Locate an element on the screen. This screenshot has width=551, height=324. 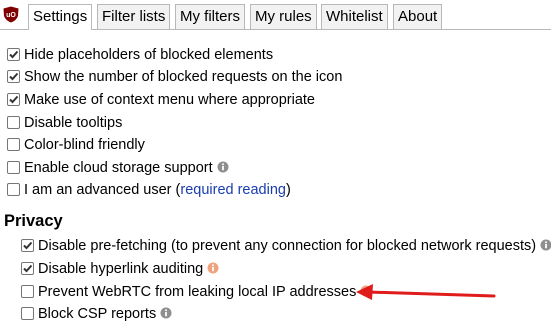
tab-my-rules: My rules is located at coordinates (283, 16).